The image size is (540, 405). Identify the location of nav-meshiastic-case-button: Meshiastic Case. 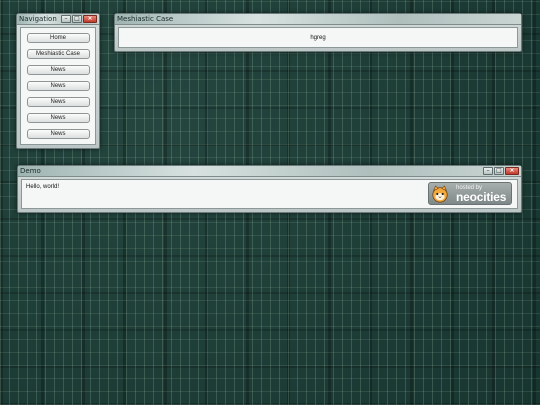
(58, 54).